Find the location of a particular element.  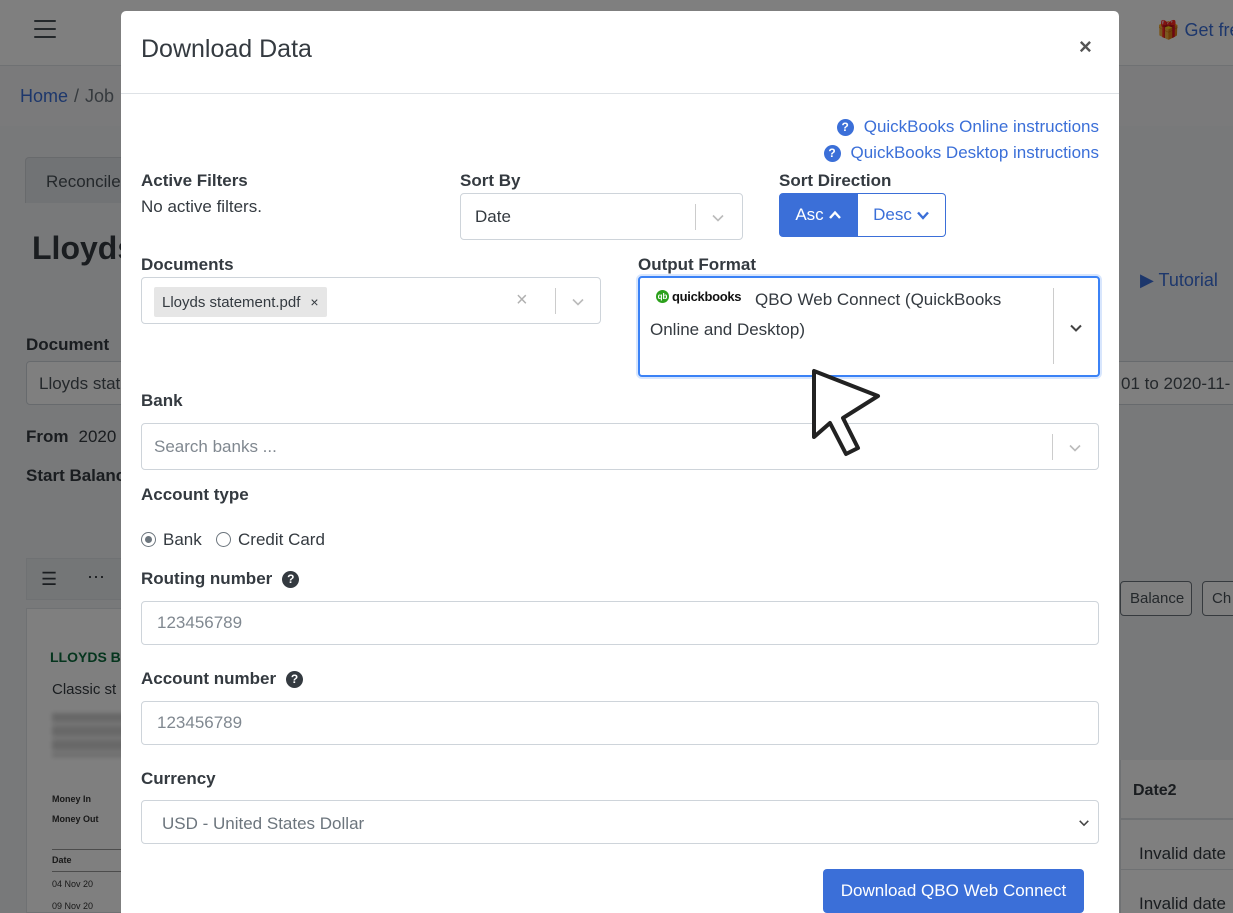

sort-by-value: Date is located at coordinates (493, 216).